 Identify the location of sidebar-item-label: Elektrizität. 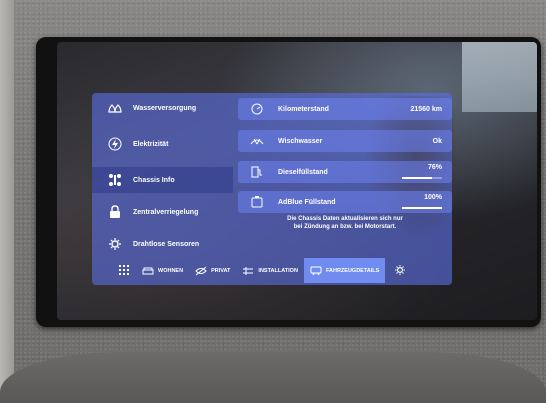
(151, 144).